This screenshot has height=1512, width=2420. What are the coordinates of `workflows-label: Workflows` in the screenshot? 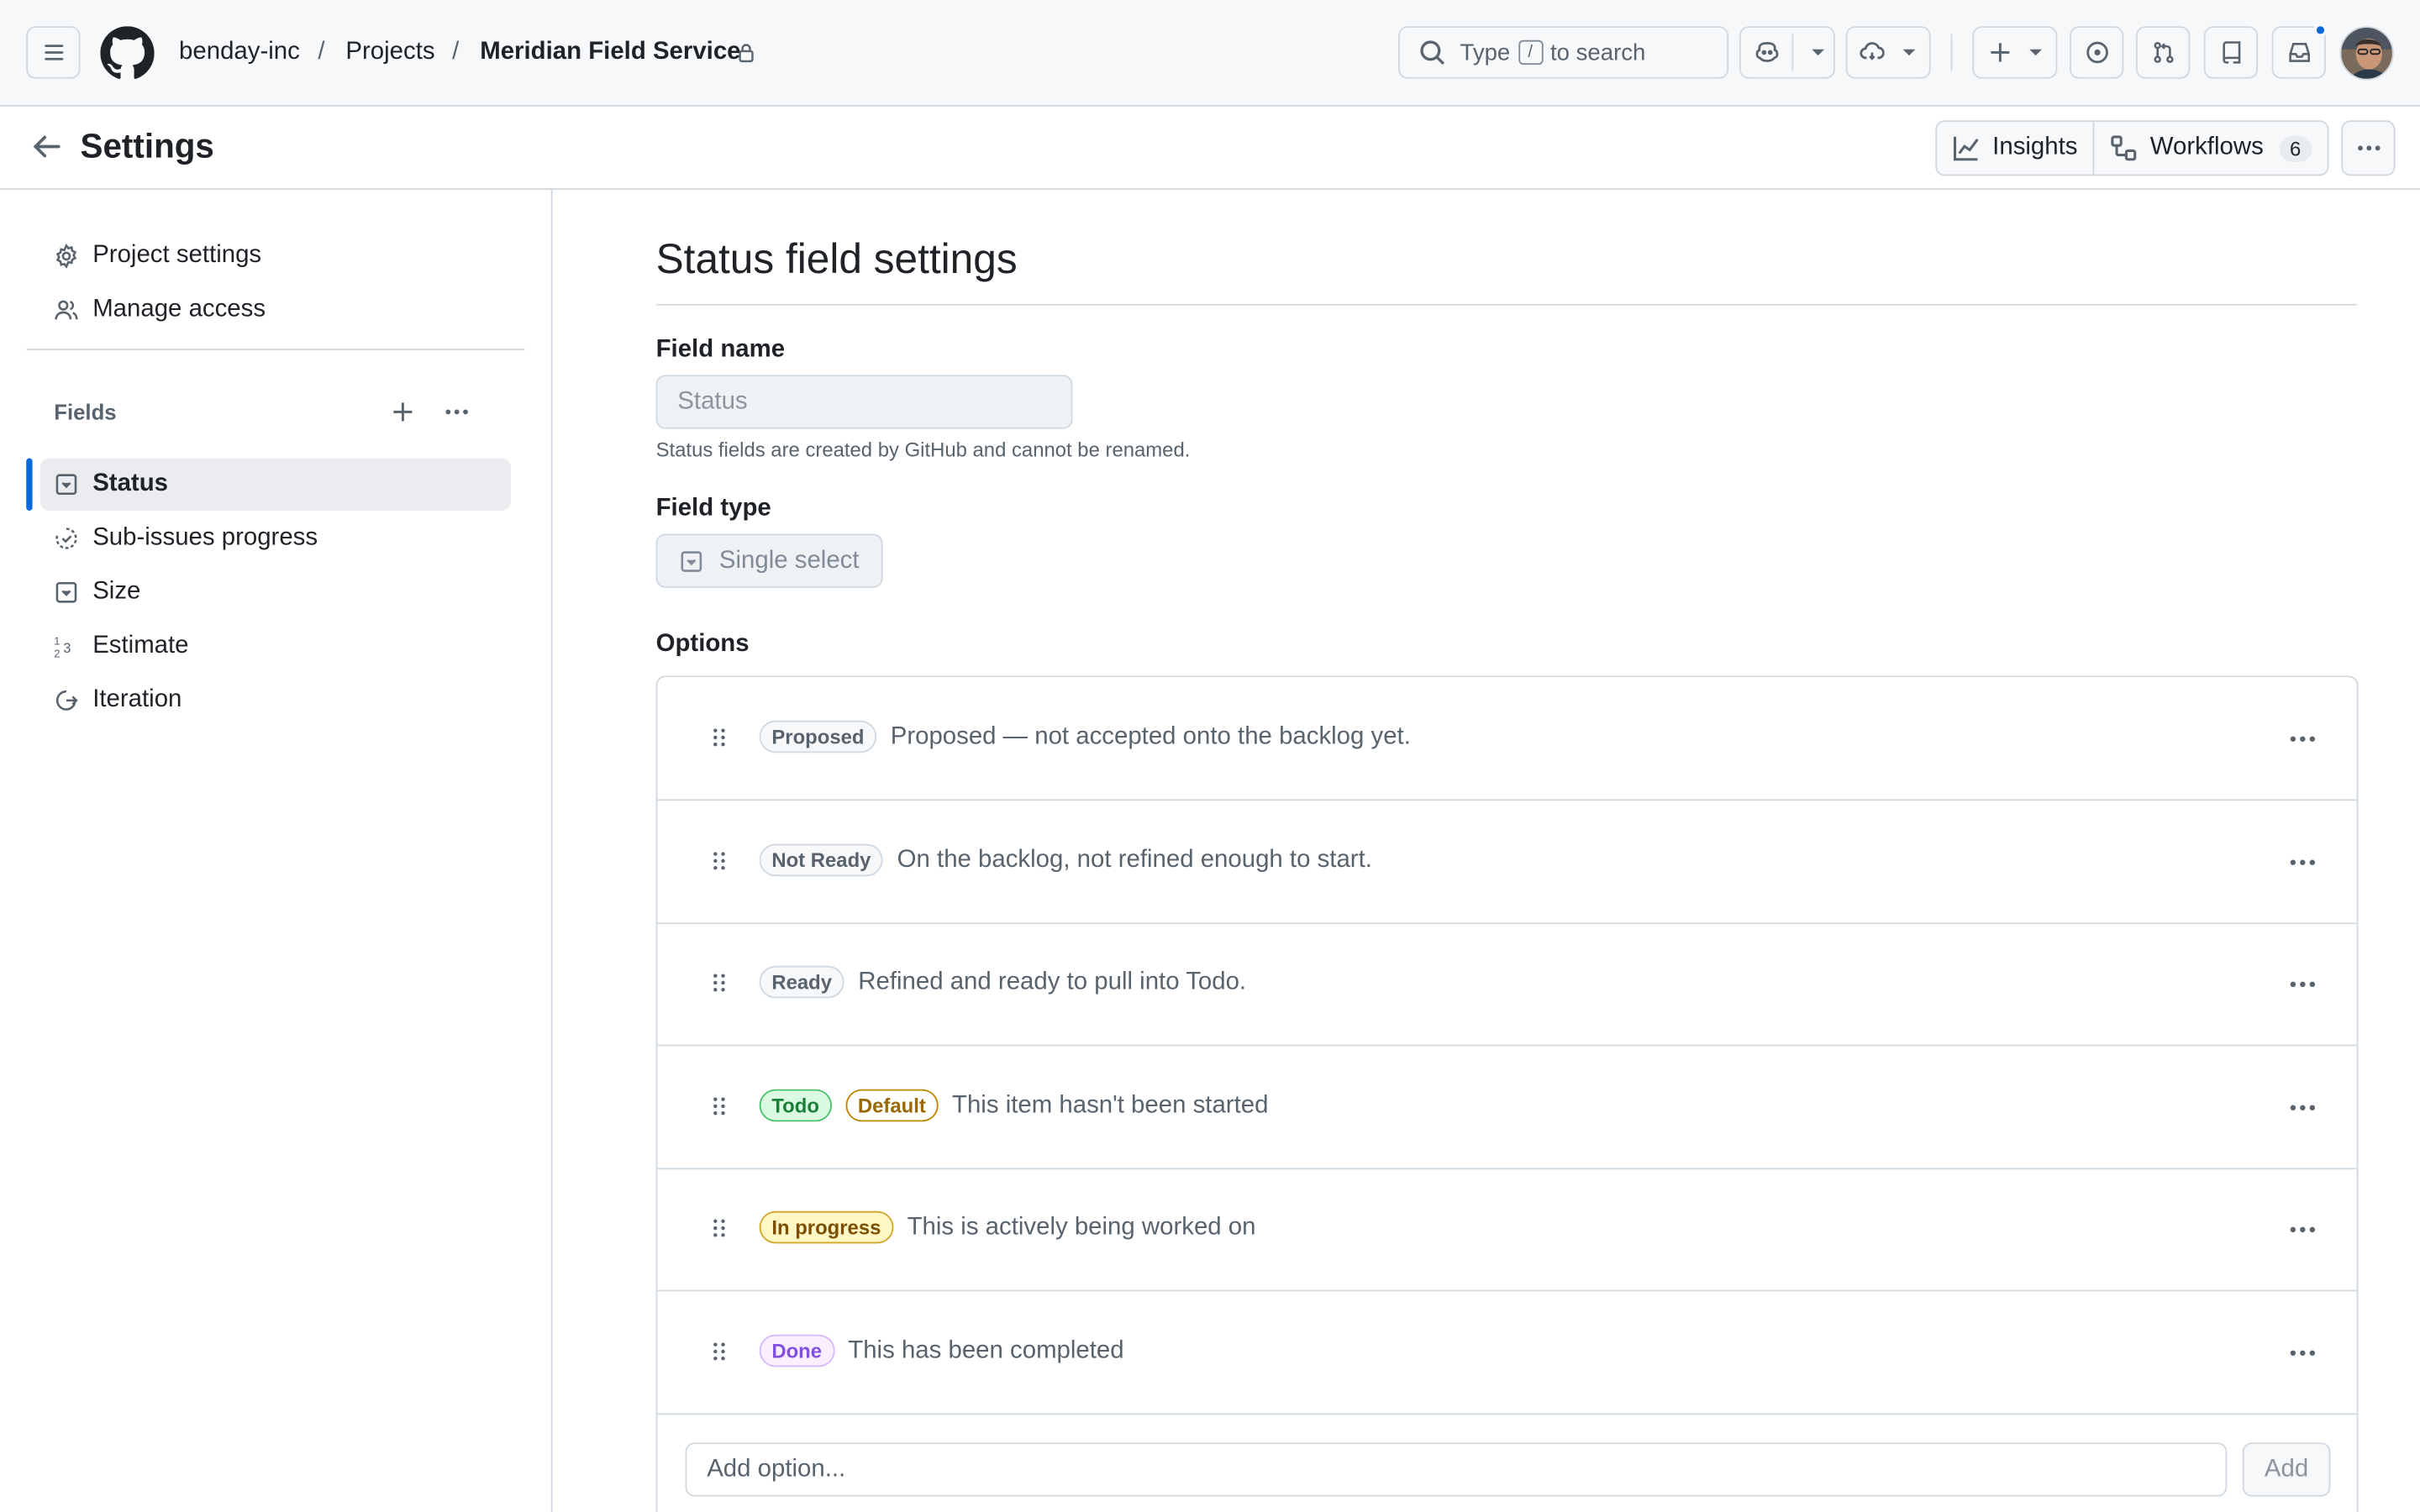 It's located at (2207, 147).